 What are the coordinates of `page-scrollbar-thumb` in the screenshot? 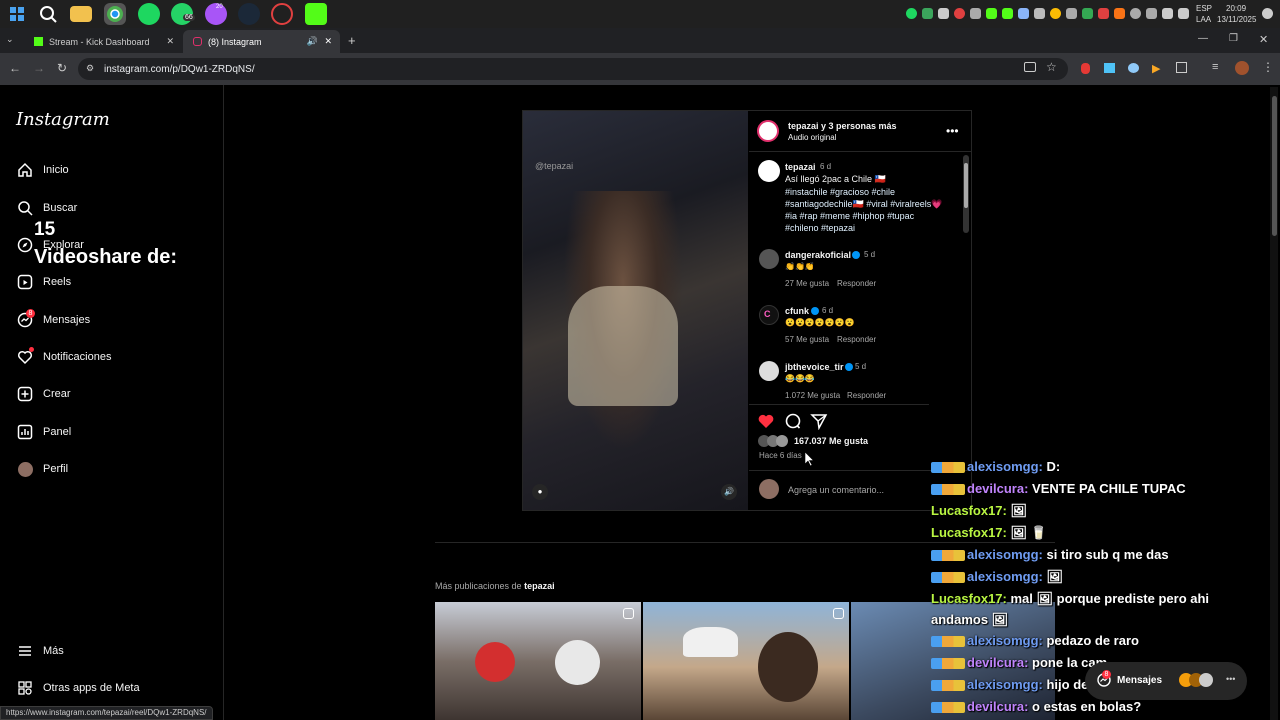 It's located at (1274, 166).